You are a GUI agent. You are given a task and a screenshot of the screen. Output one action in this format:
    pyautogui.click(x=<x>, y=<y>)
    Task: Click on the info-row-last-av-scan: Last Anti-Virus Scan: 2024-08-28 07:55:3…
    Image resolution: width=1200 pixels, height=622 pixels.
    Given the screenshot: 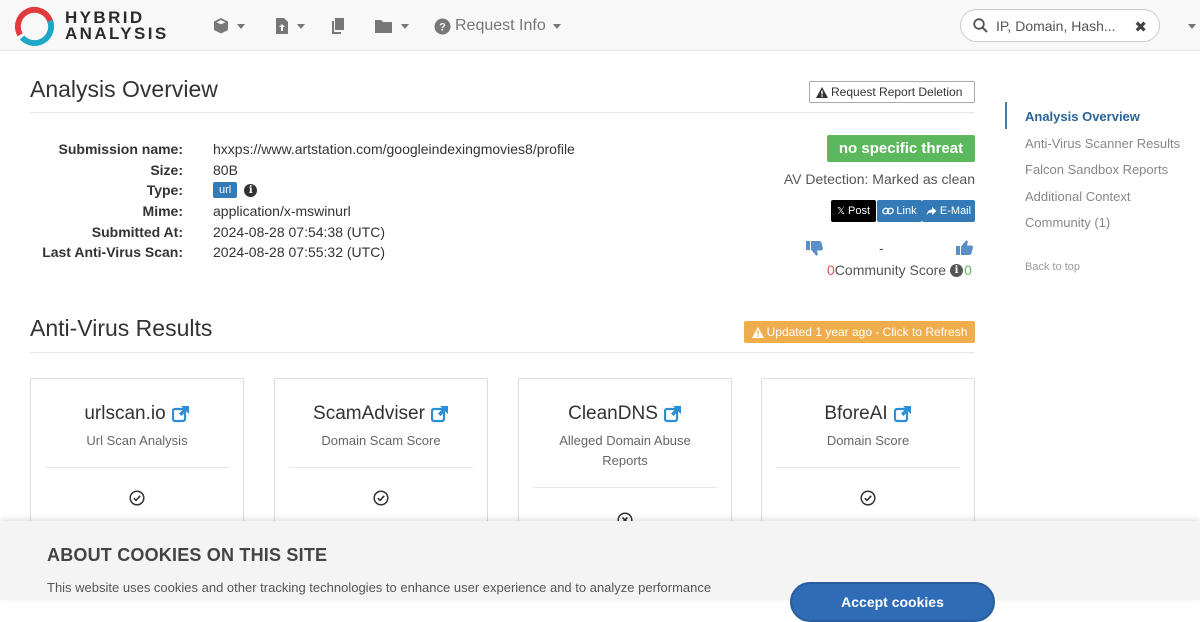 What is the action you would take?
    pyautogui.click(x=302, y=252)
    